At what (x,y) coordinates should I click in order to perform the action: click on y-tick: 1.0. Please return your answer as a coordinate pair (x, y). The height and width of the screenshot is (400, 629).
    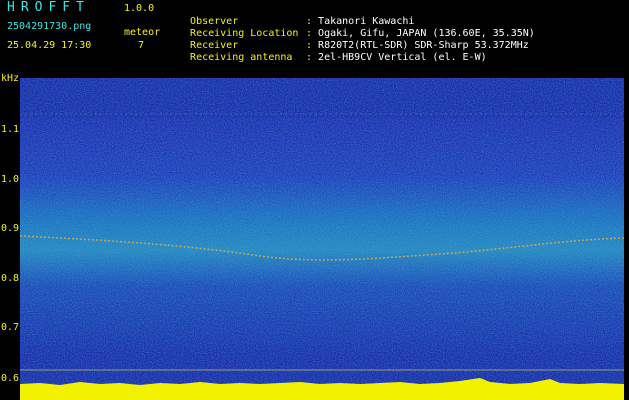
    Looking at the image, I should click on (10, 179).